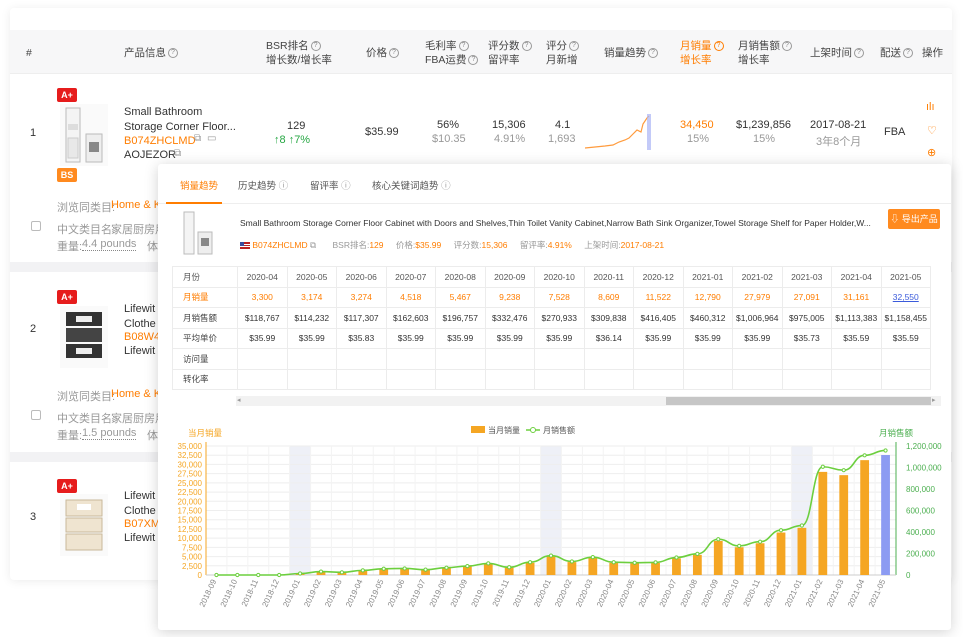  I want to click on scroll-left-icon: ◂, so click(239, 400).